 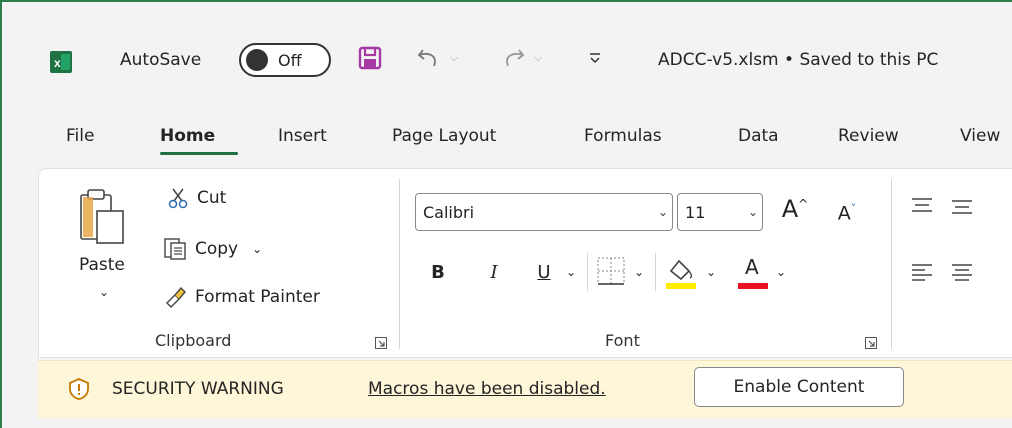 I want to click on font-dialog-launcher-icon, so click(x=871, y=343).